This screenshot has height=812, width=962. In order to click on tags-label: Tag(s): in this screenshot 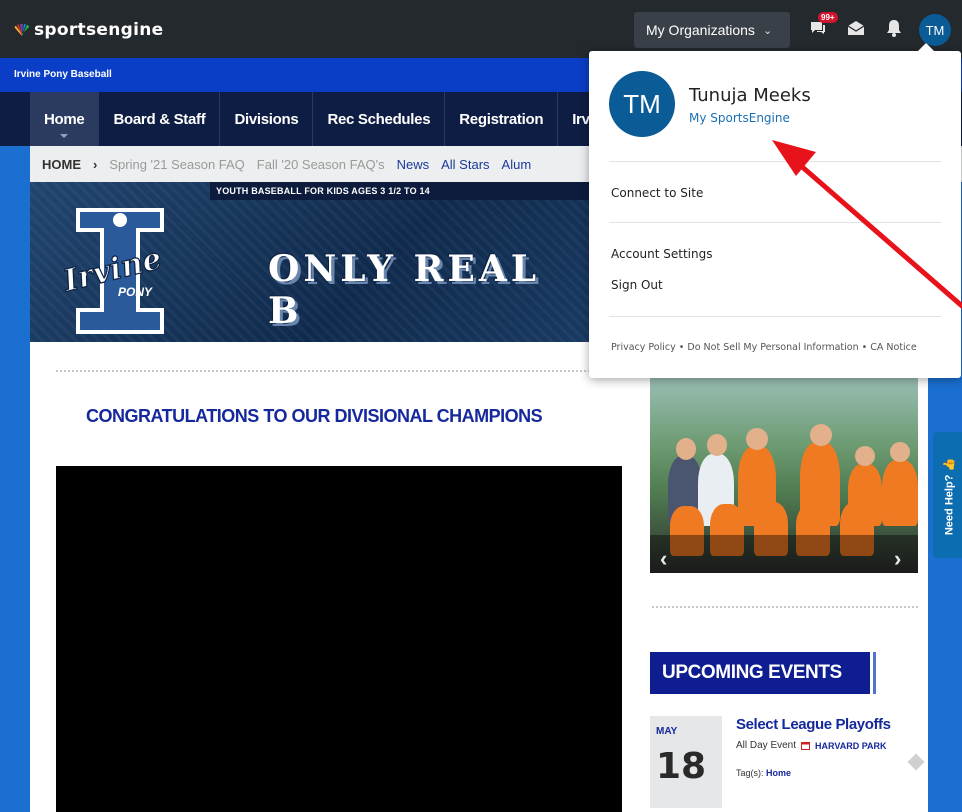, I will do `click(750, 773)`.